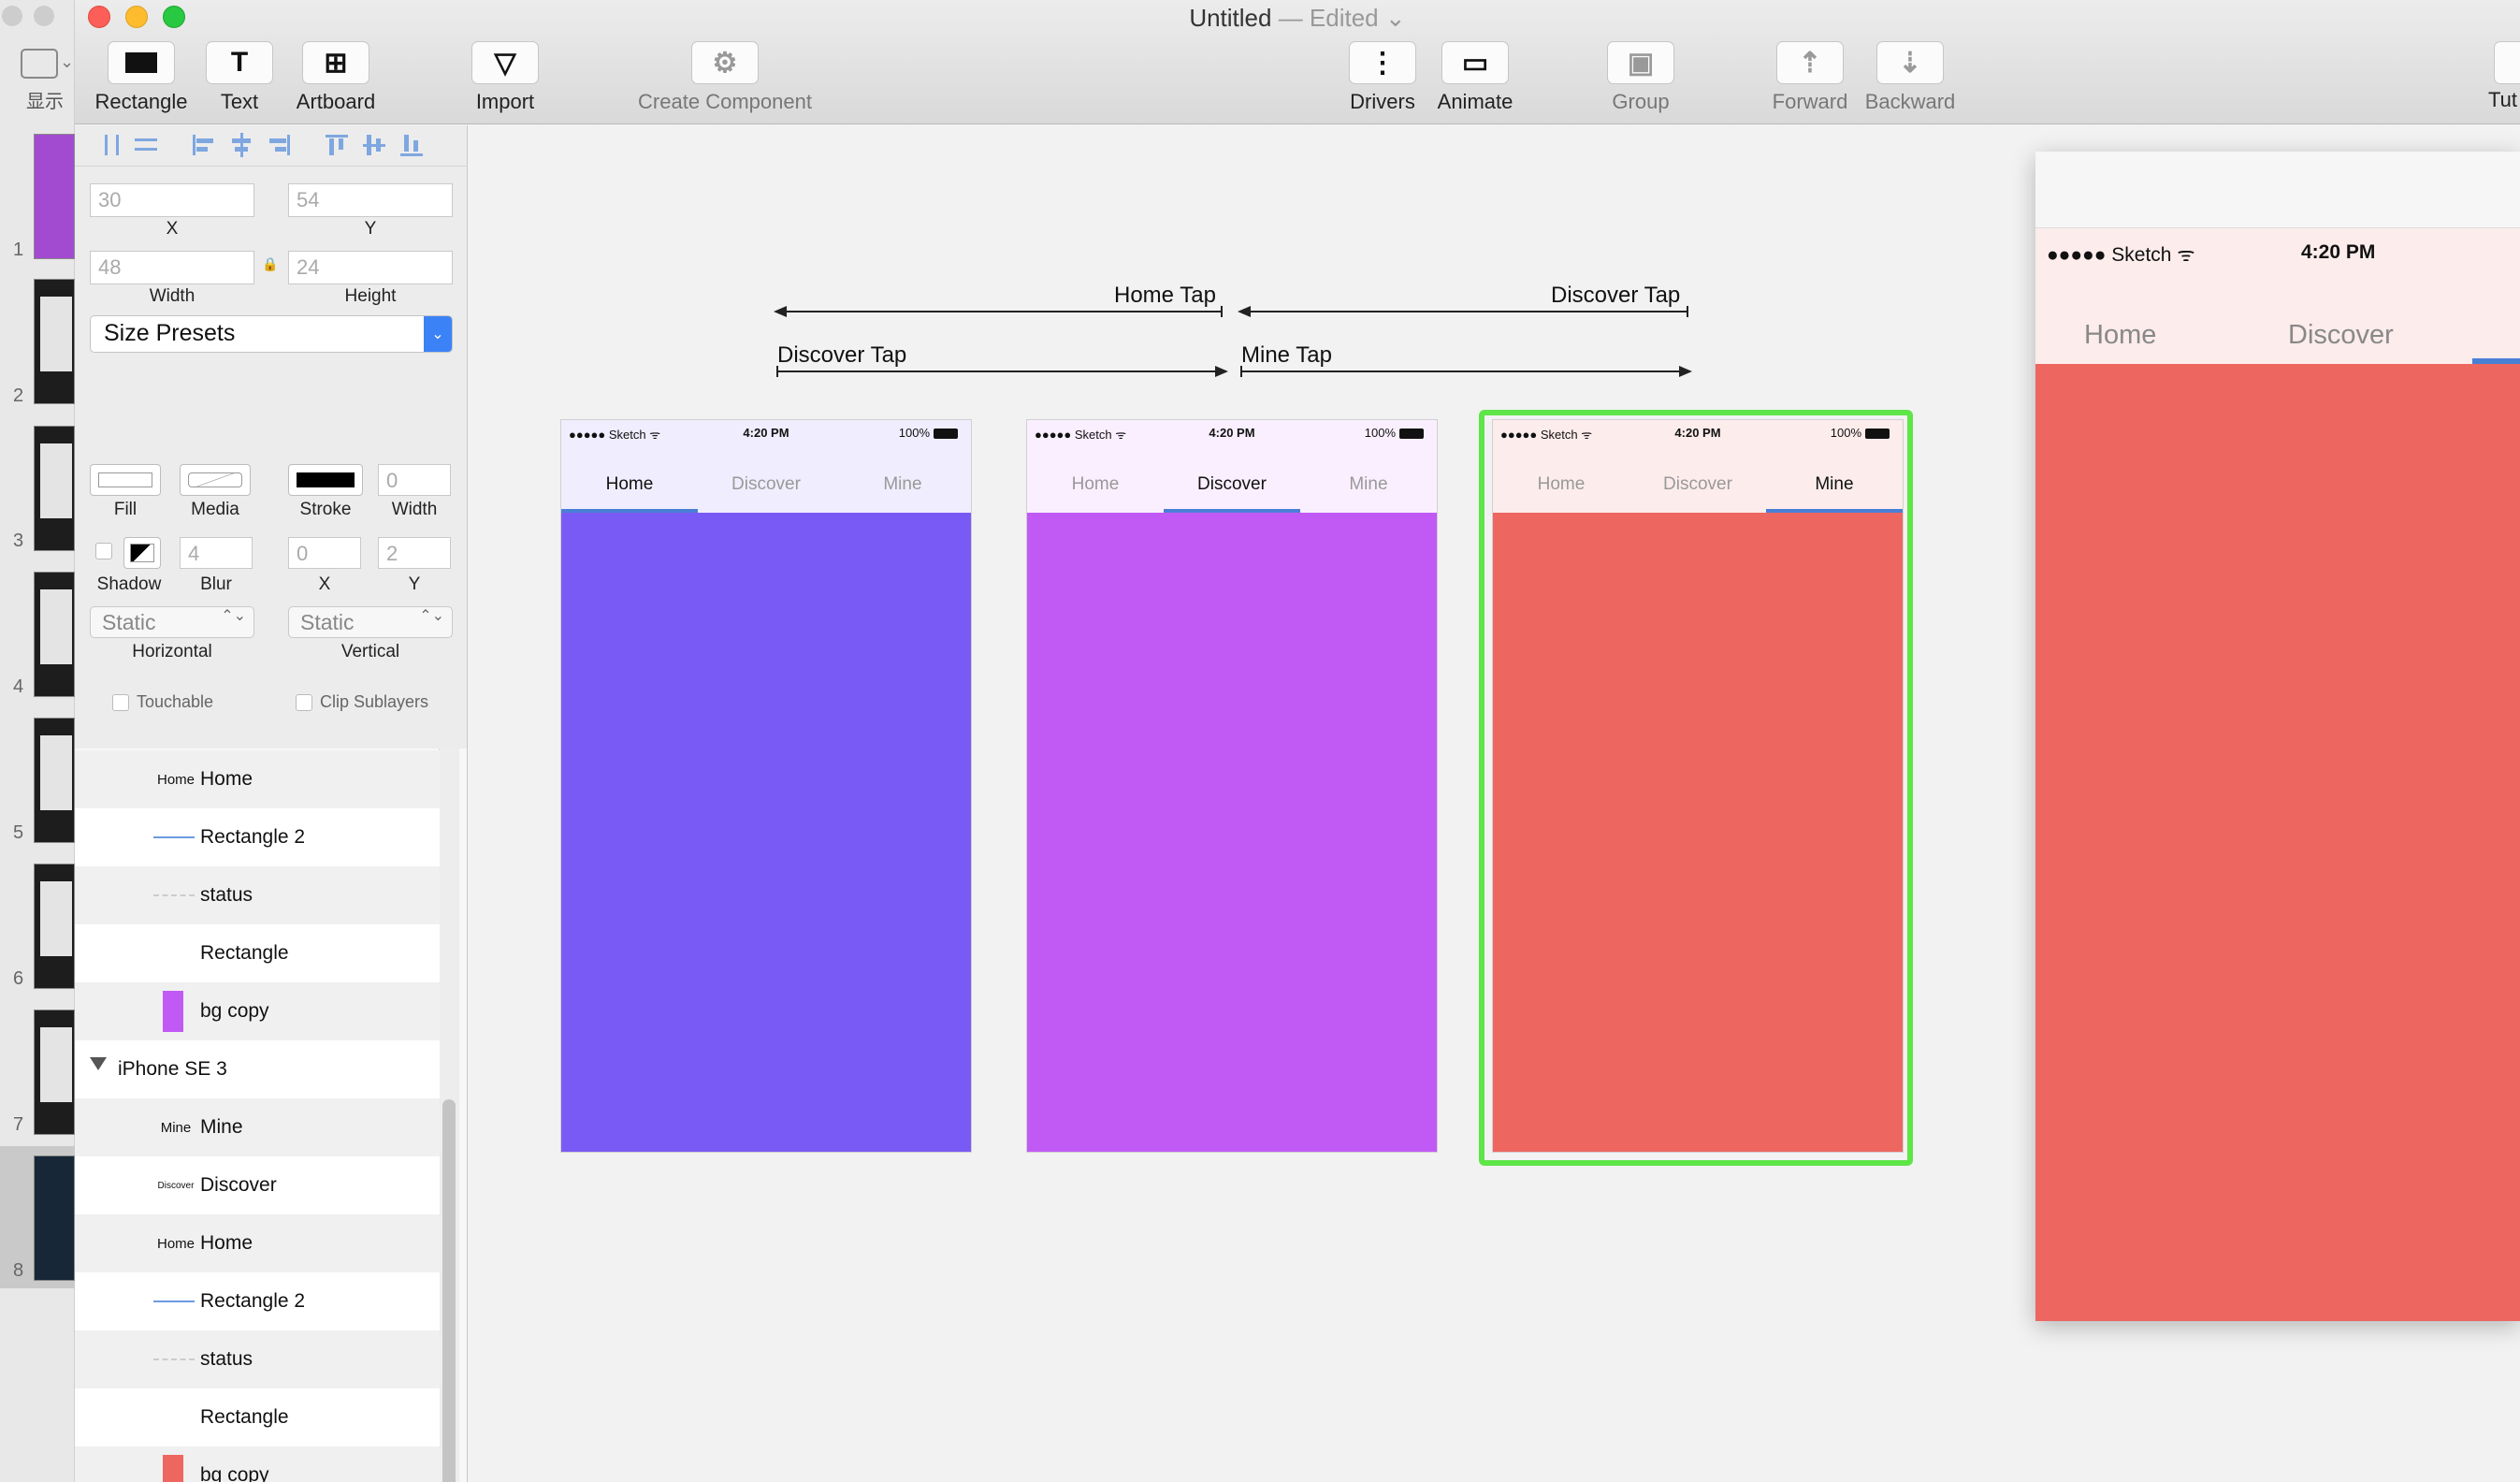 The image size is (2520, 1482). What do you see at coordinates (126, 509) in the screenshot?
I see `fill-label: Fill` at bounding box center [126, 509].